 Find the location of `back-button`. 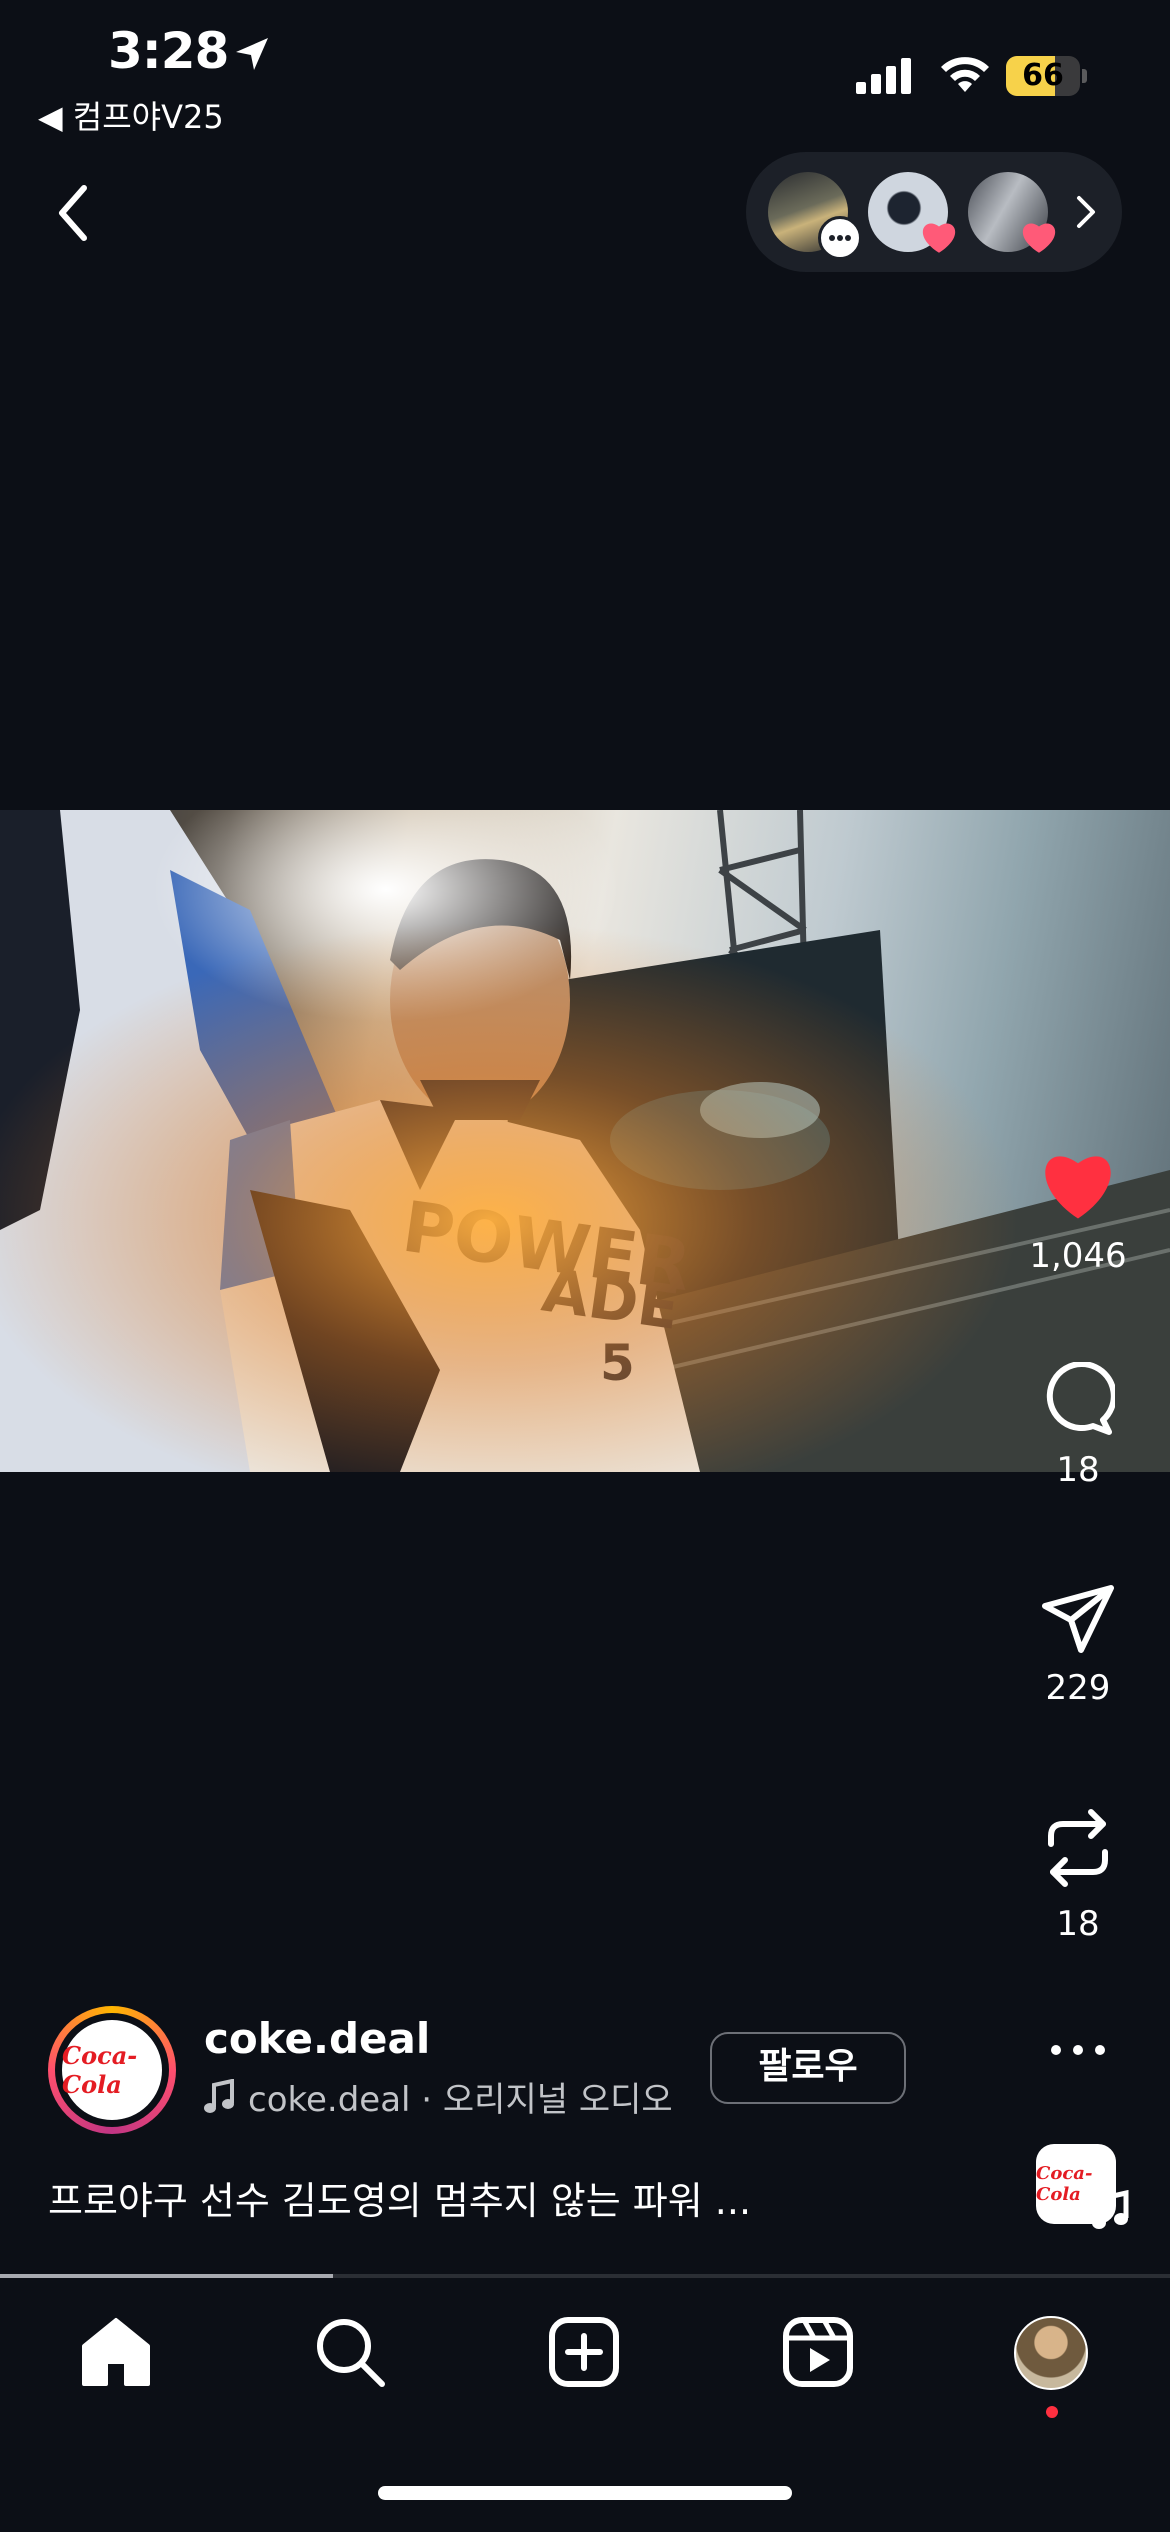

back-button is located at coordinates (74, 213).